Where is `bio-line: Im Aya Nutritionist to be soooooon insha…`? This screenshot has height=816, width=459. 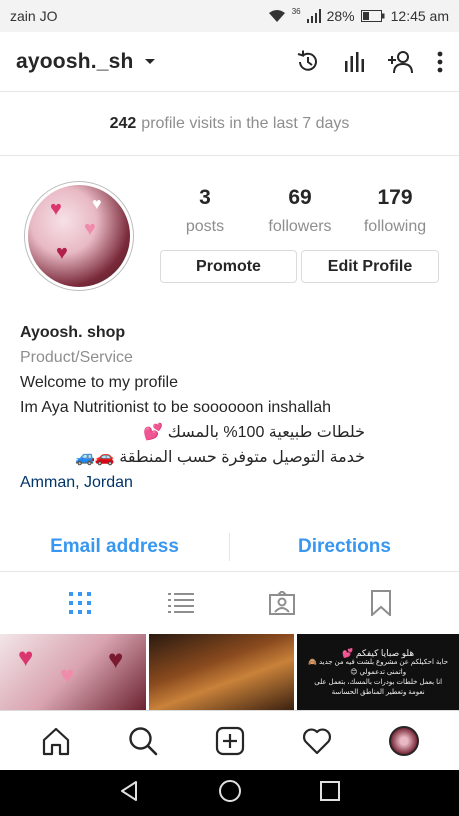
bio-line: Im Aya Nutritionist to be soooooon insha… is located at coordinates (176, 407).